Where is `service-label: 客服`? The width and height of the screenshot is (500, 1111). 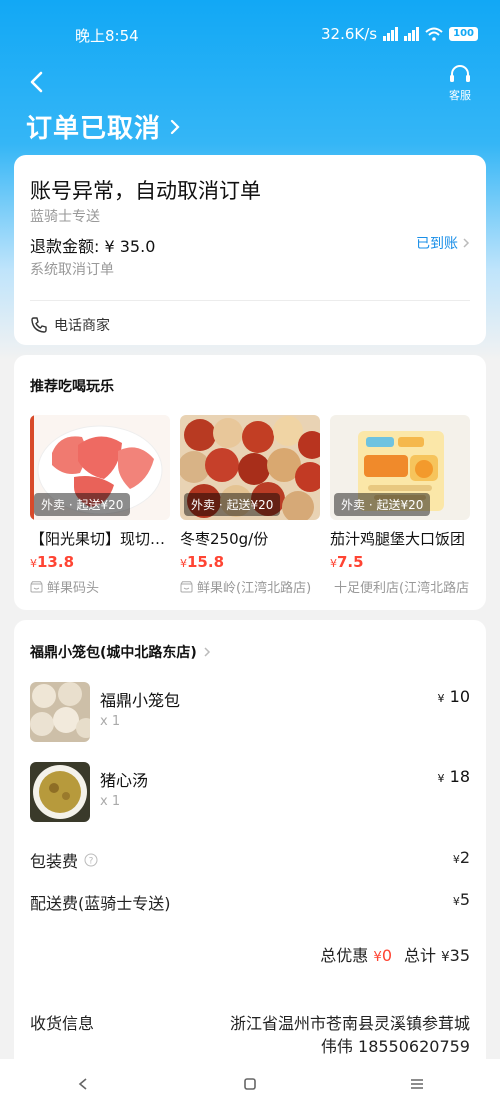 service-label: 客服 is located at coordinates (460, 95).